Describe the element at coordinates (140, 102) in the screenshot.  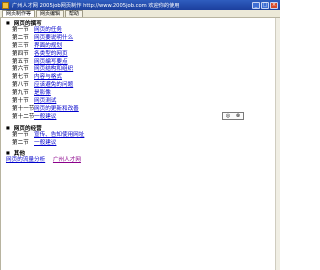
I see `list-item: 第十节 网页测试` at that location.